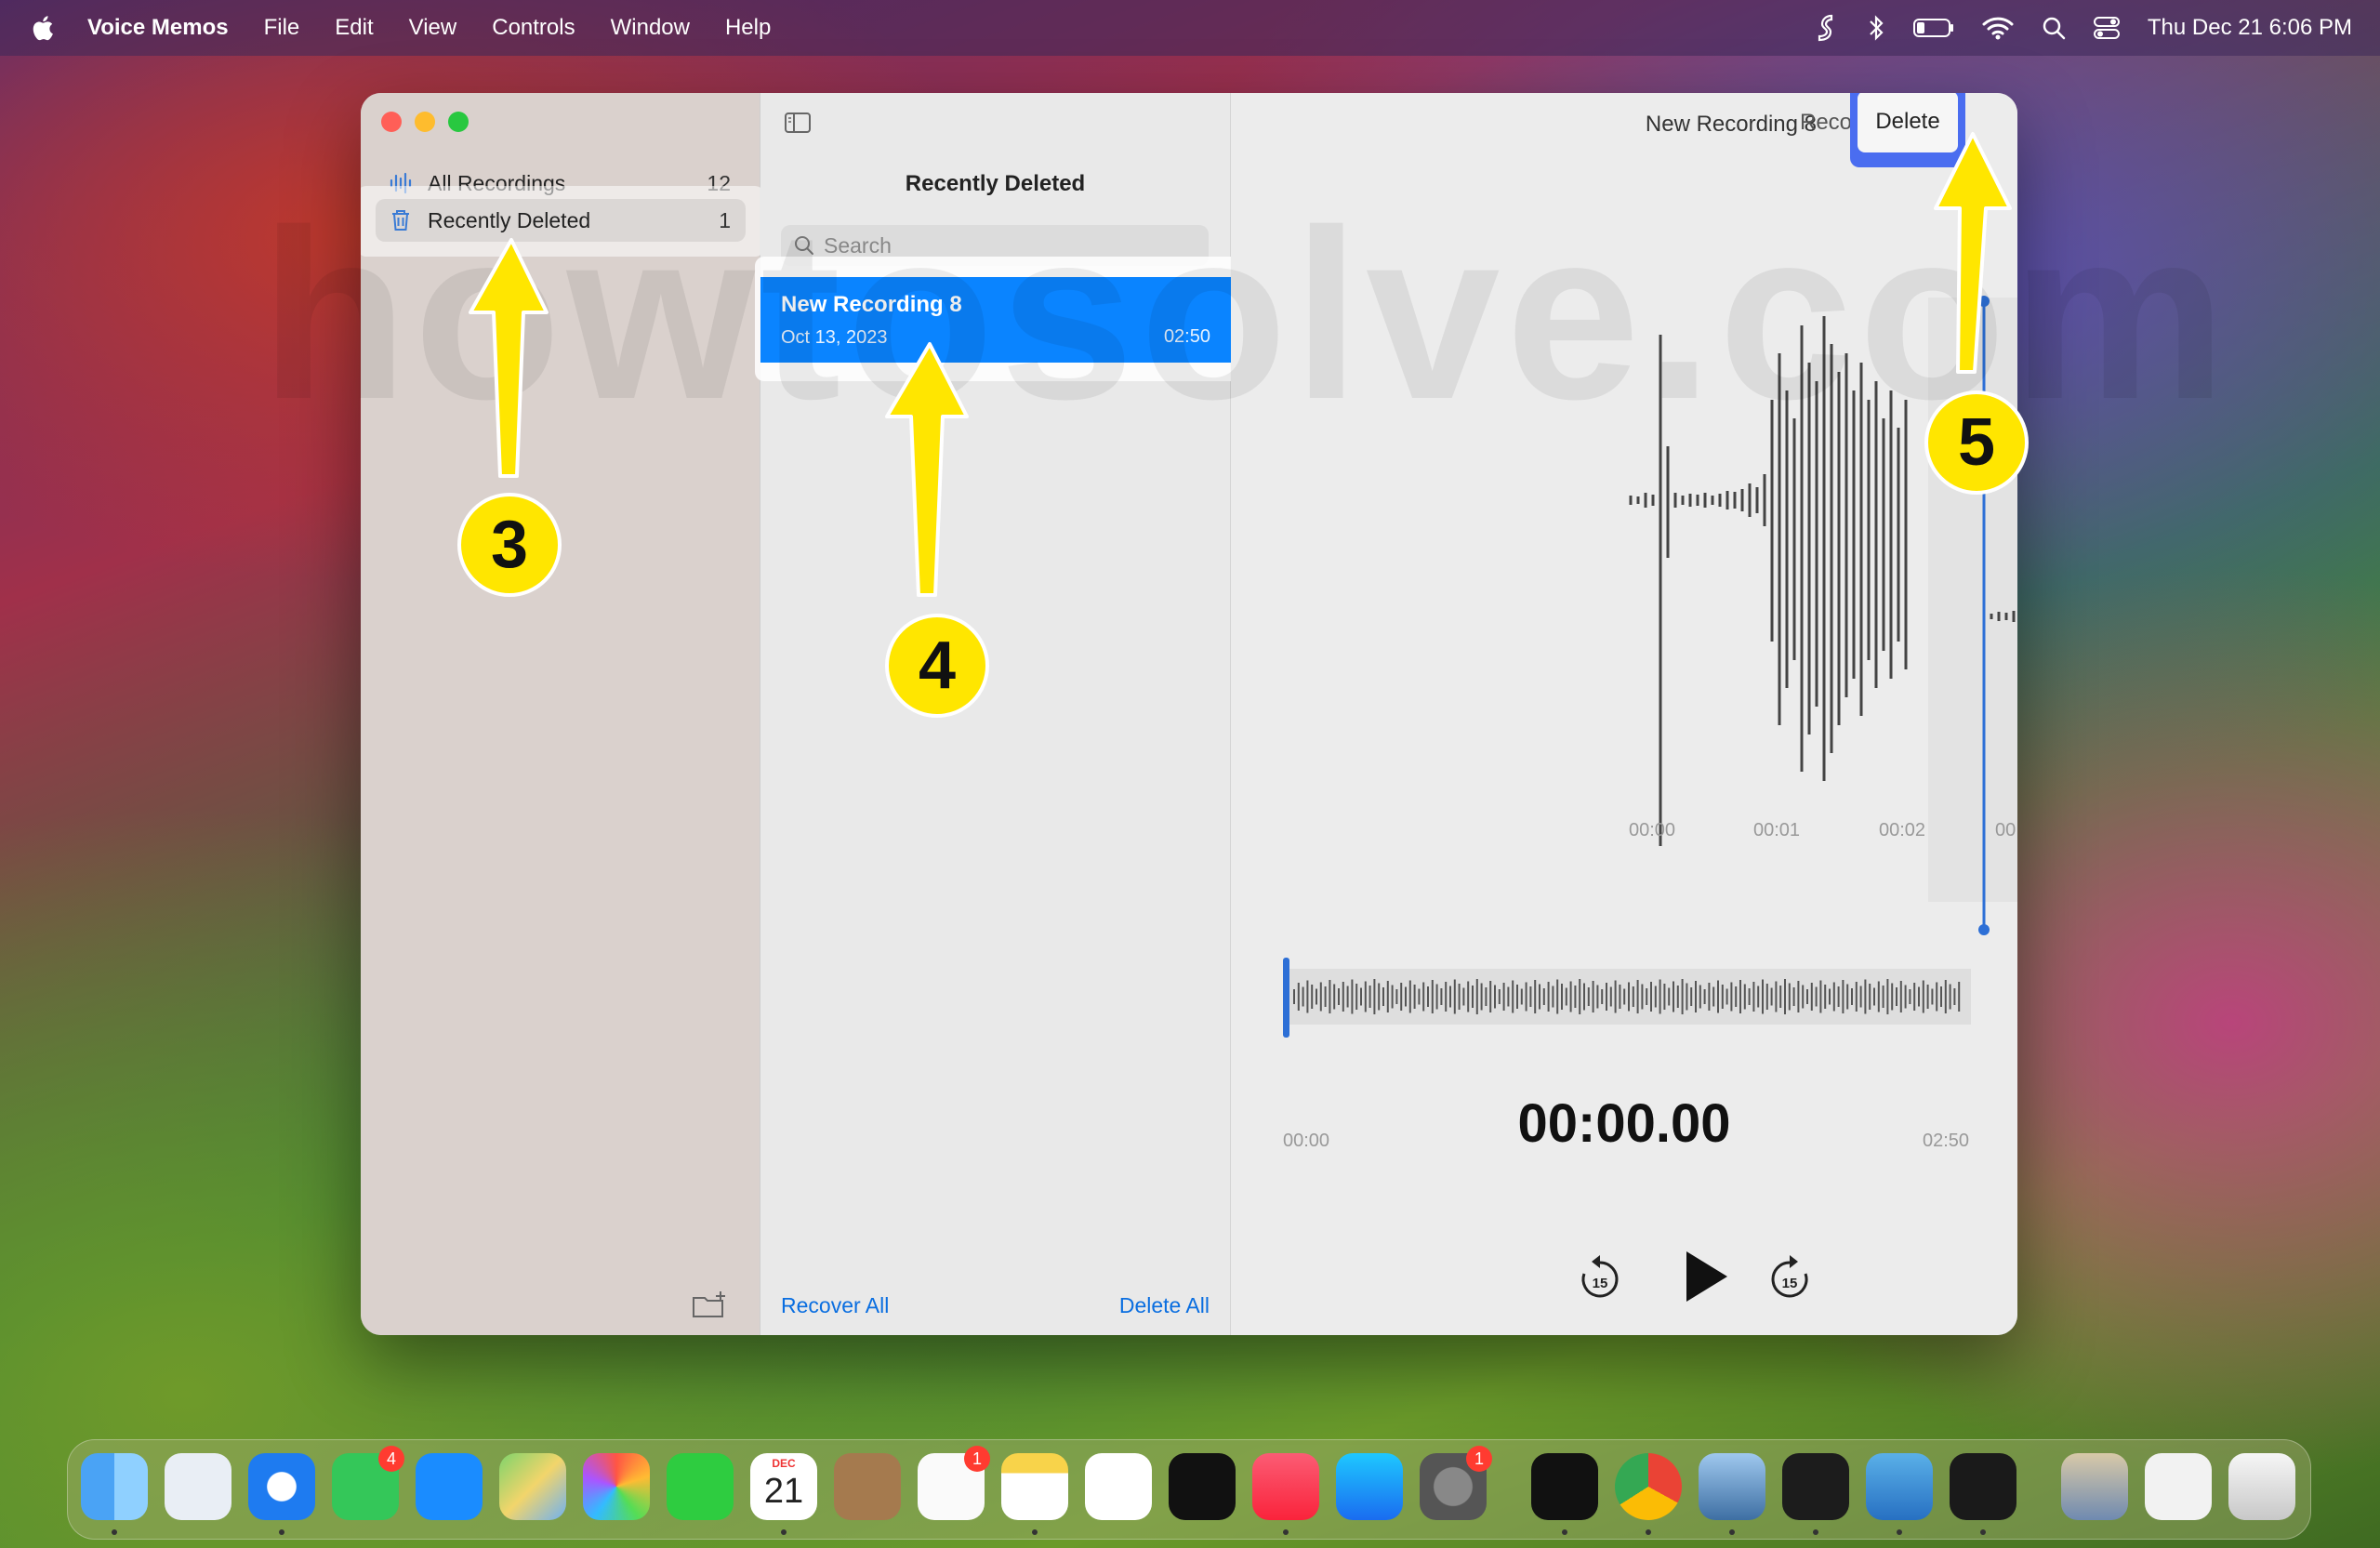 The width and height of the screenshot is (2380, 1548). What do you see at coordinates (1164, 1305) in the screenshot?
I see `delete-all-button: Delete All` at bounding box center [1164, 1305].